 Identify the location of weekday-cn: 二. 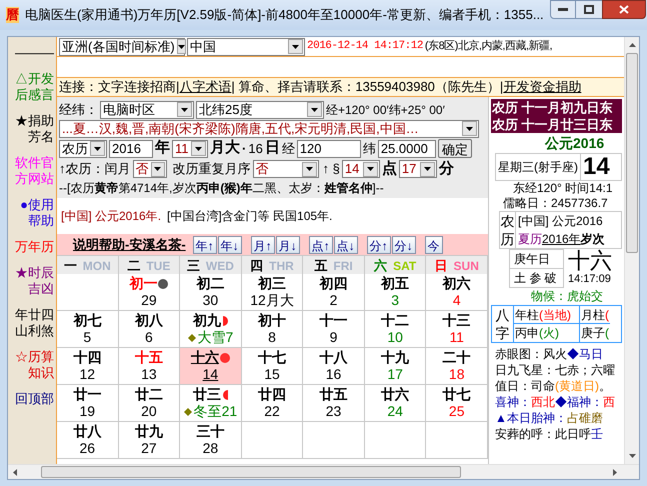
(133, 266).